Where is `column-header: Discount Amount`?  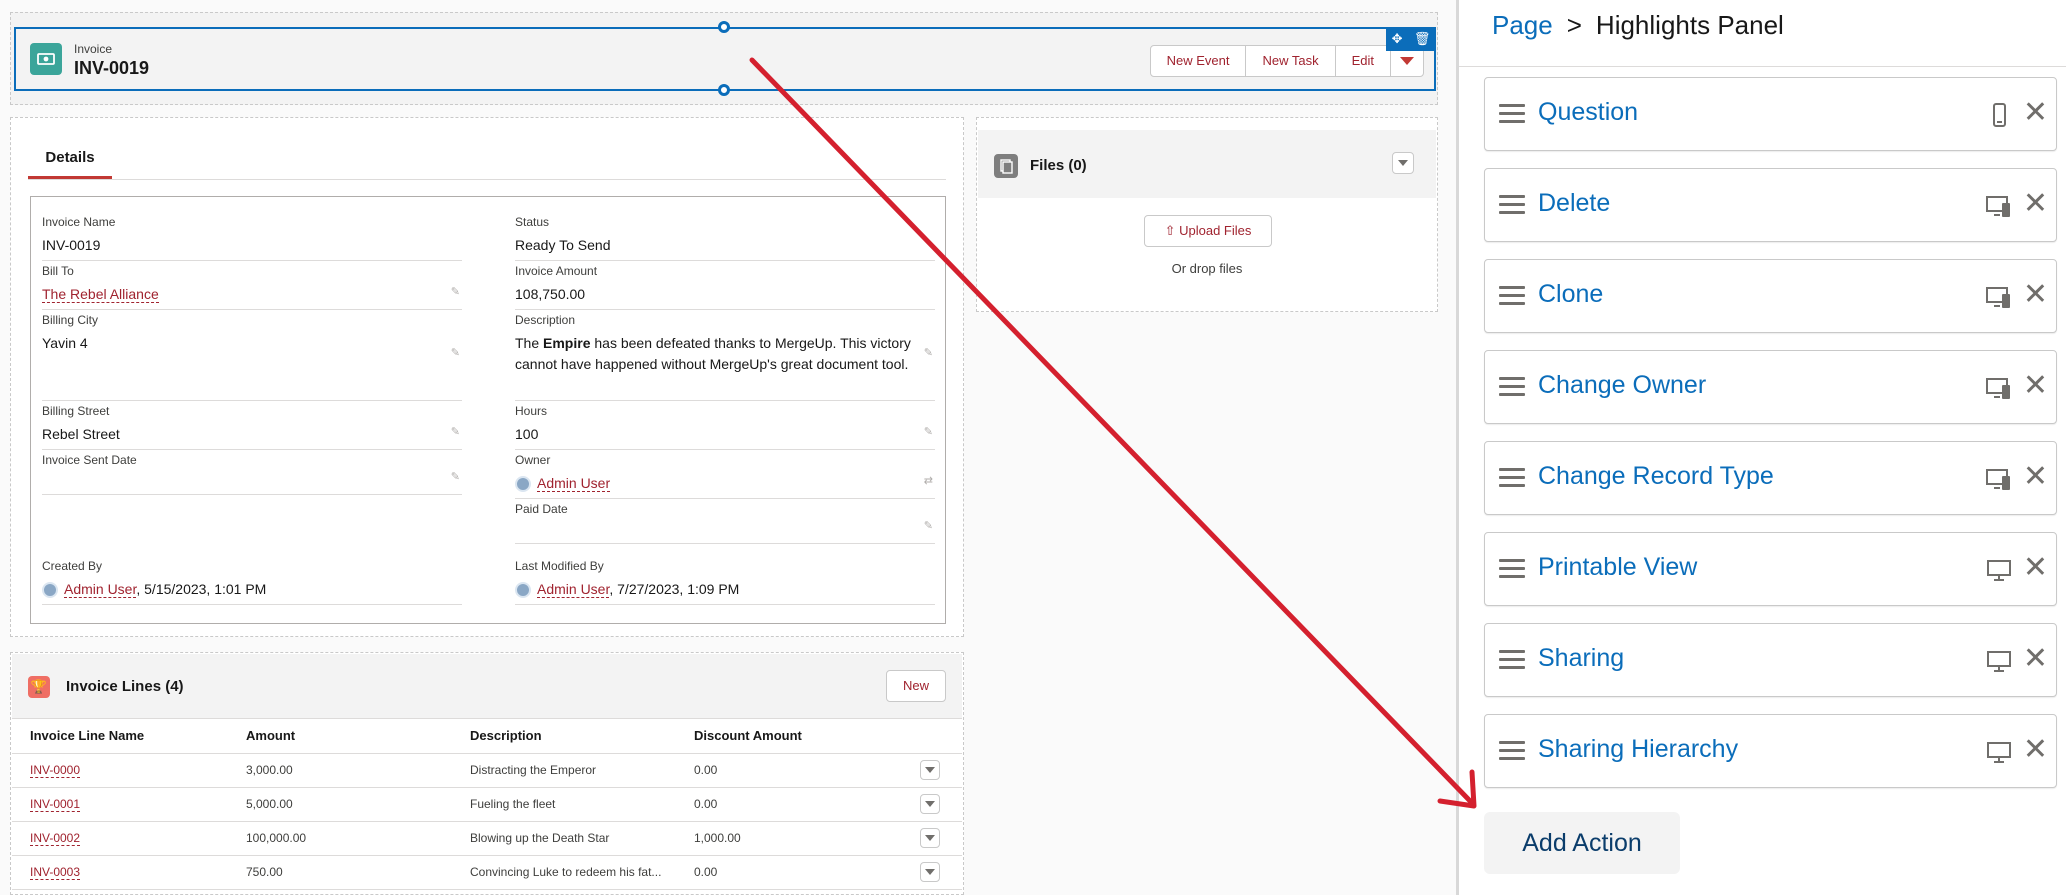 column-header: Discount Amount is located at coordinates (789, 736).